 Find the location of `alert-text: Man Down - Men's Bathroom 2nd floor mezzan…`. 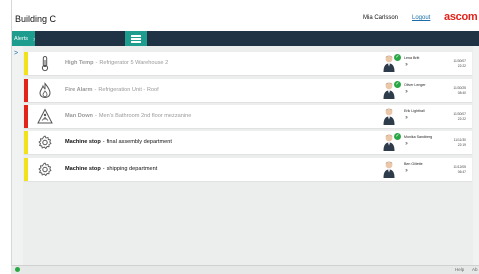

alert-text: Man Down - Men's Bathroom 2nd floor mezzan… is located at coordinates (128, 116).